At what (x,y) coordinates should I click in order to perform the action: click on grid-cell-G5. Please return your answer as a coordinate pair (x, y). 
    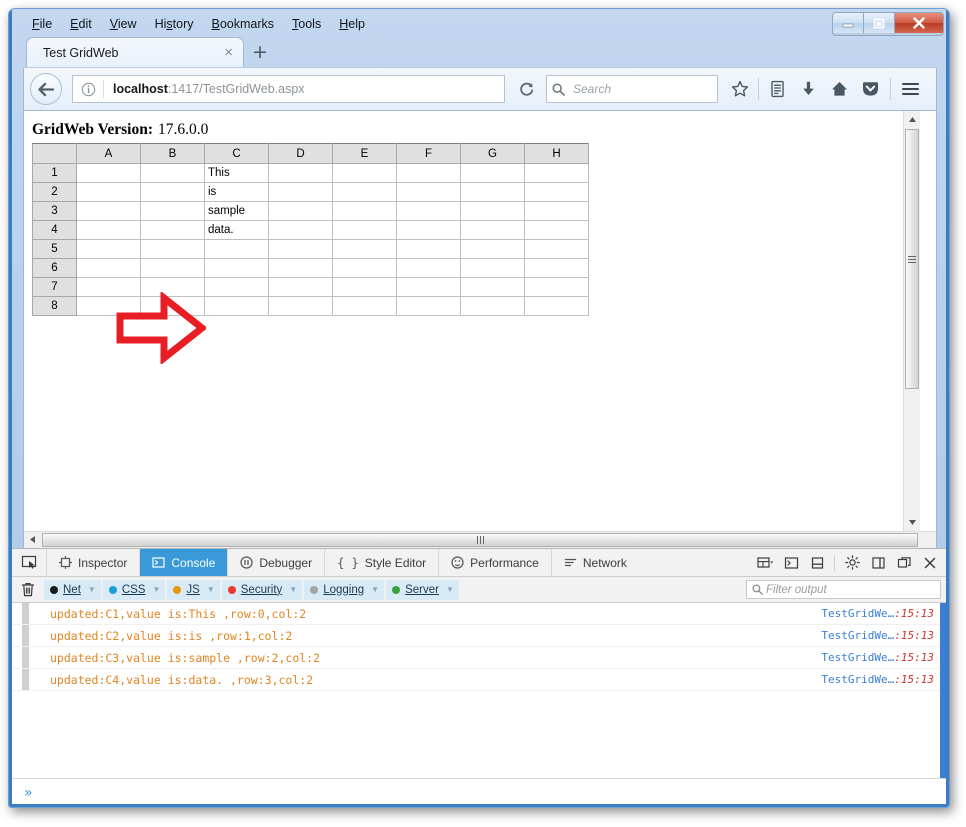
    Looking at the image, I should click on (492, 249).